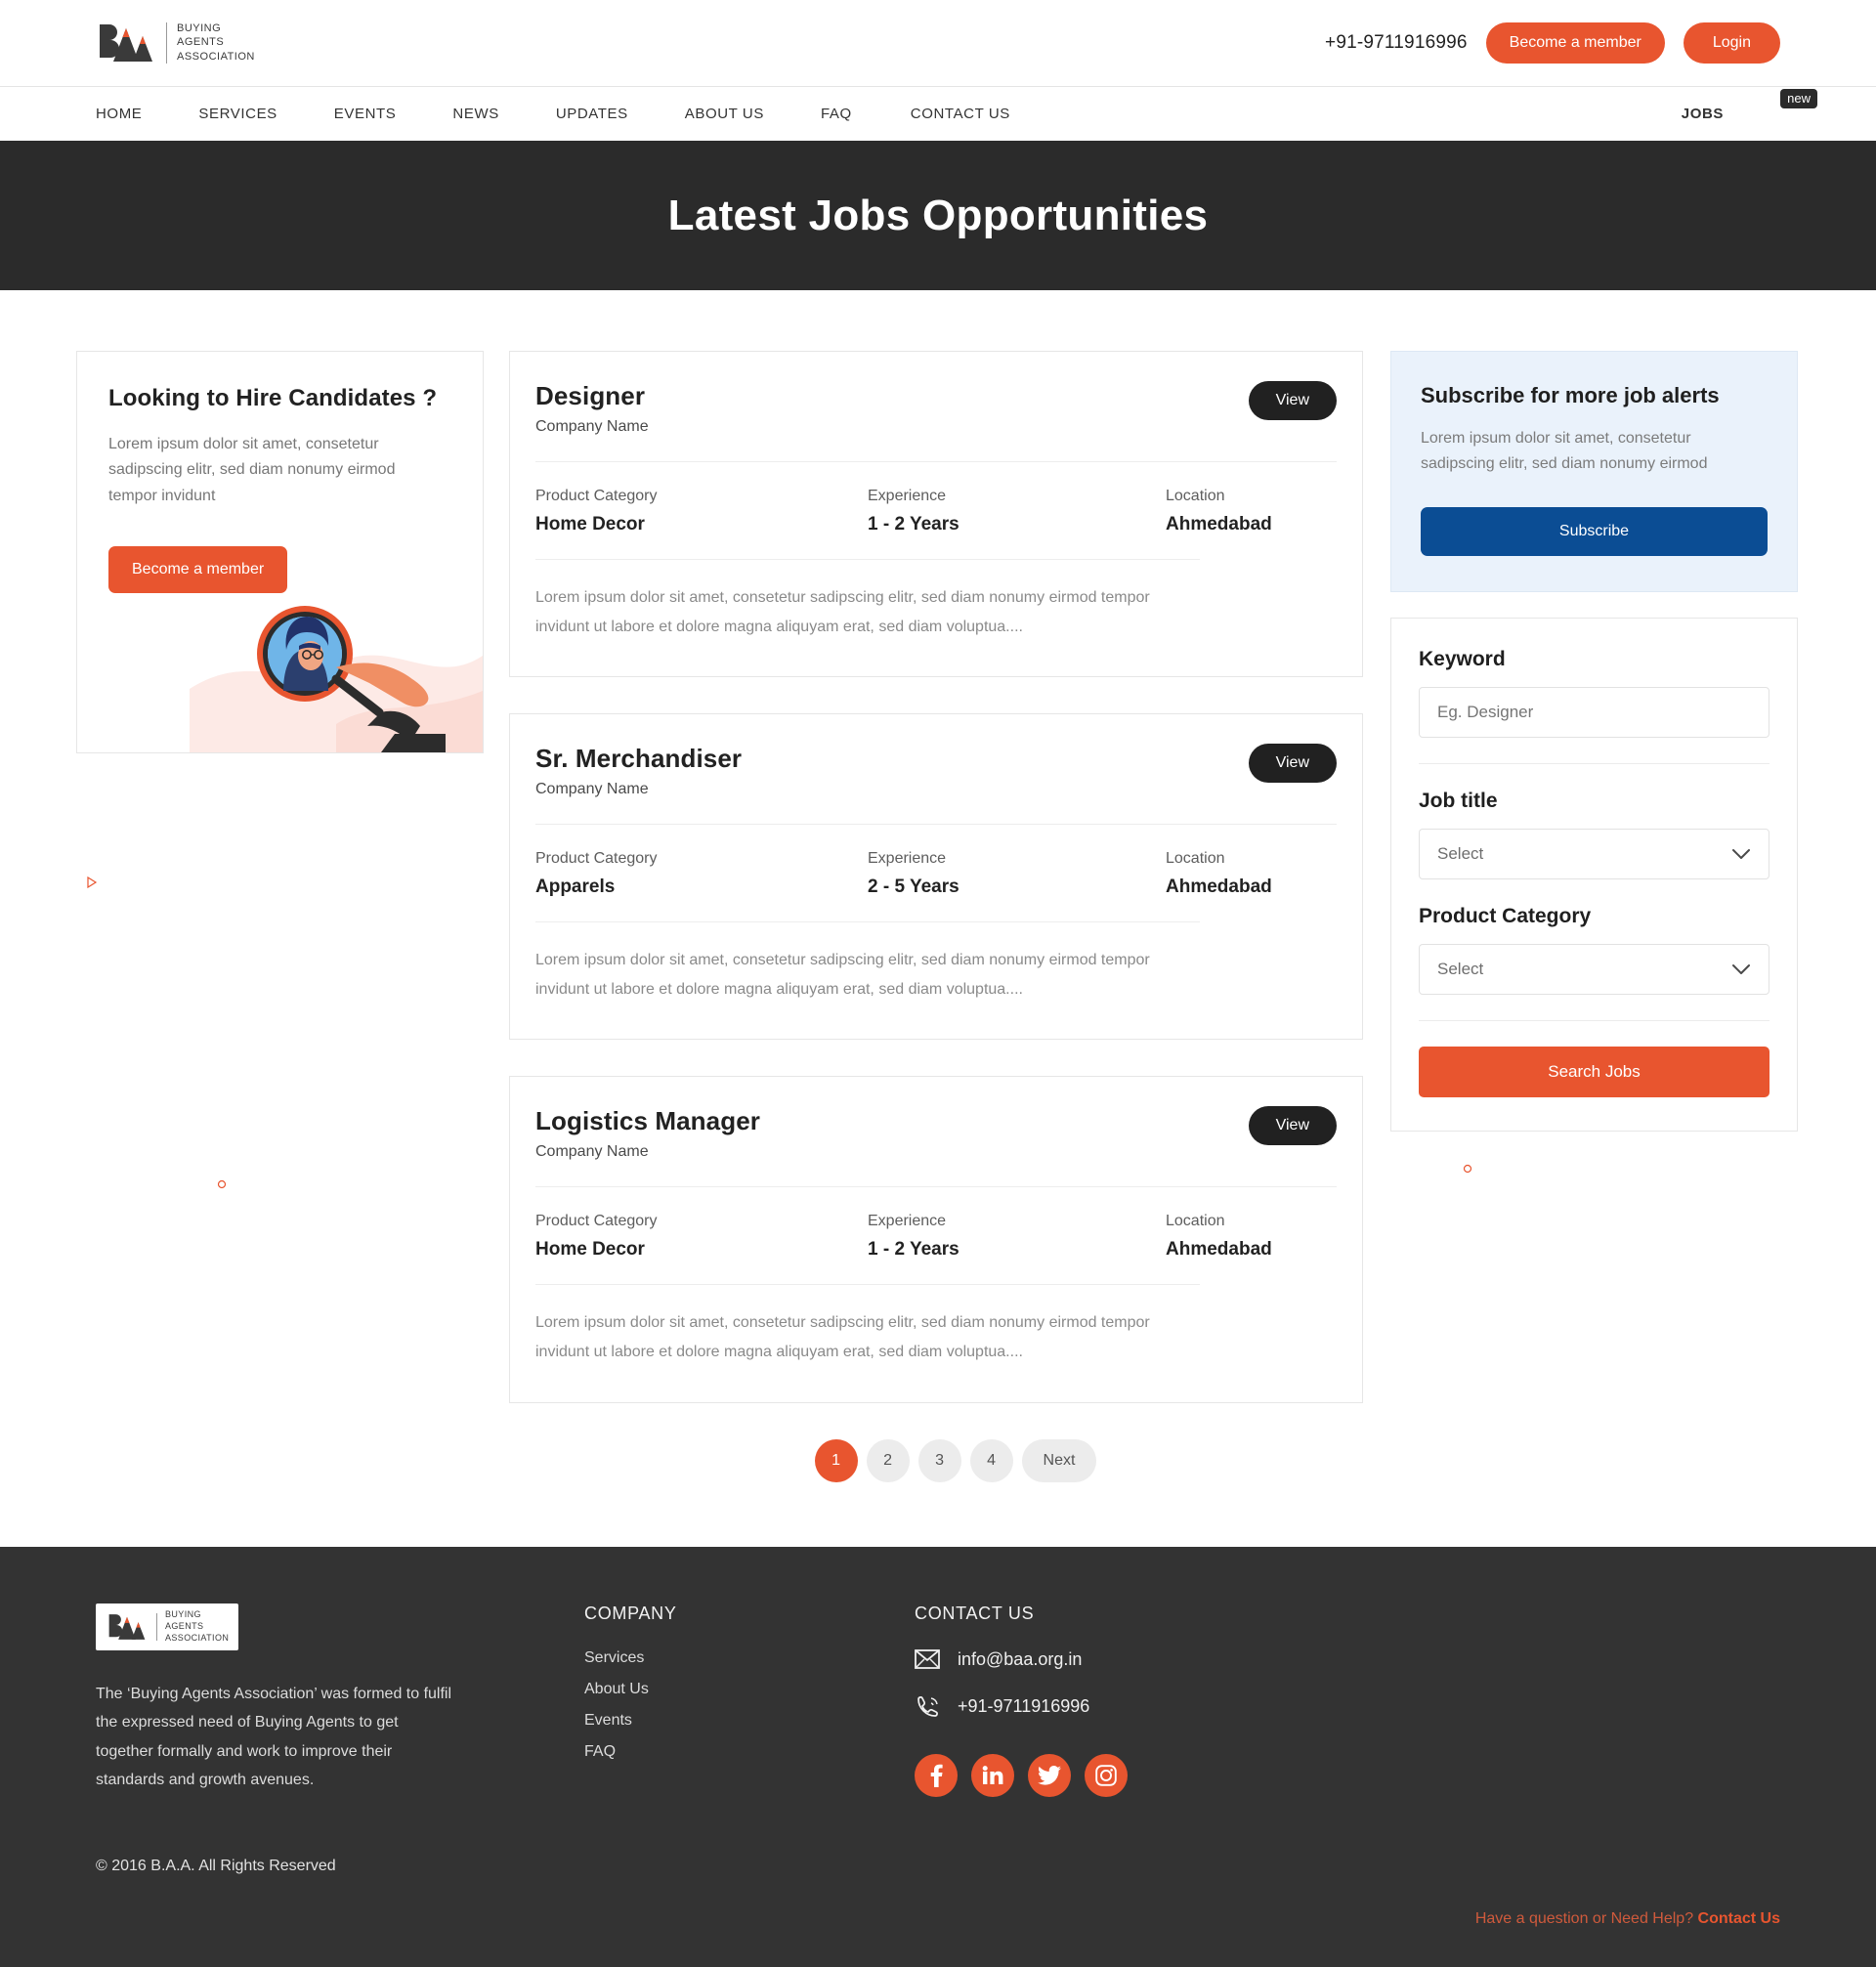 The image size is (1876, 1967). Describe the element at coordinates (198, 570) in the screenshot. I see `hire-become-member-button: Become a member` at that location.